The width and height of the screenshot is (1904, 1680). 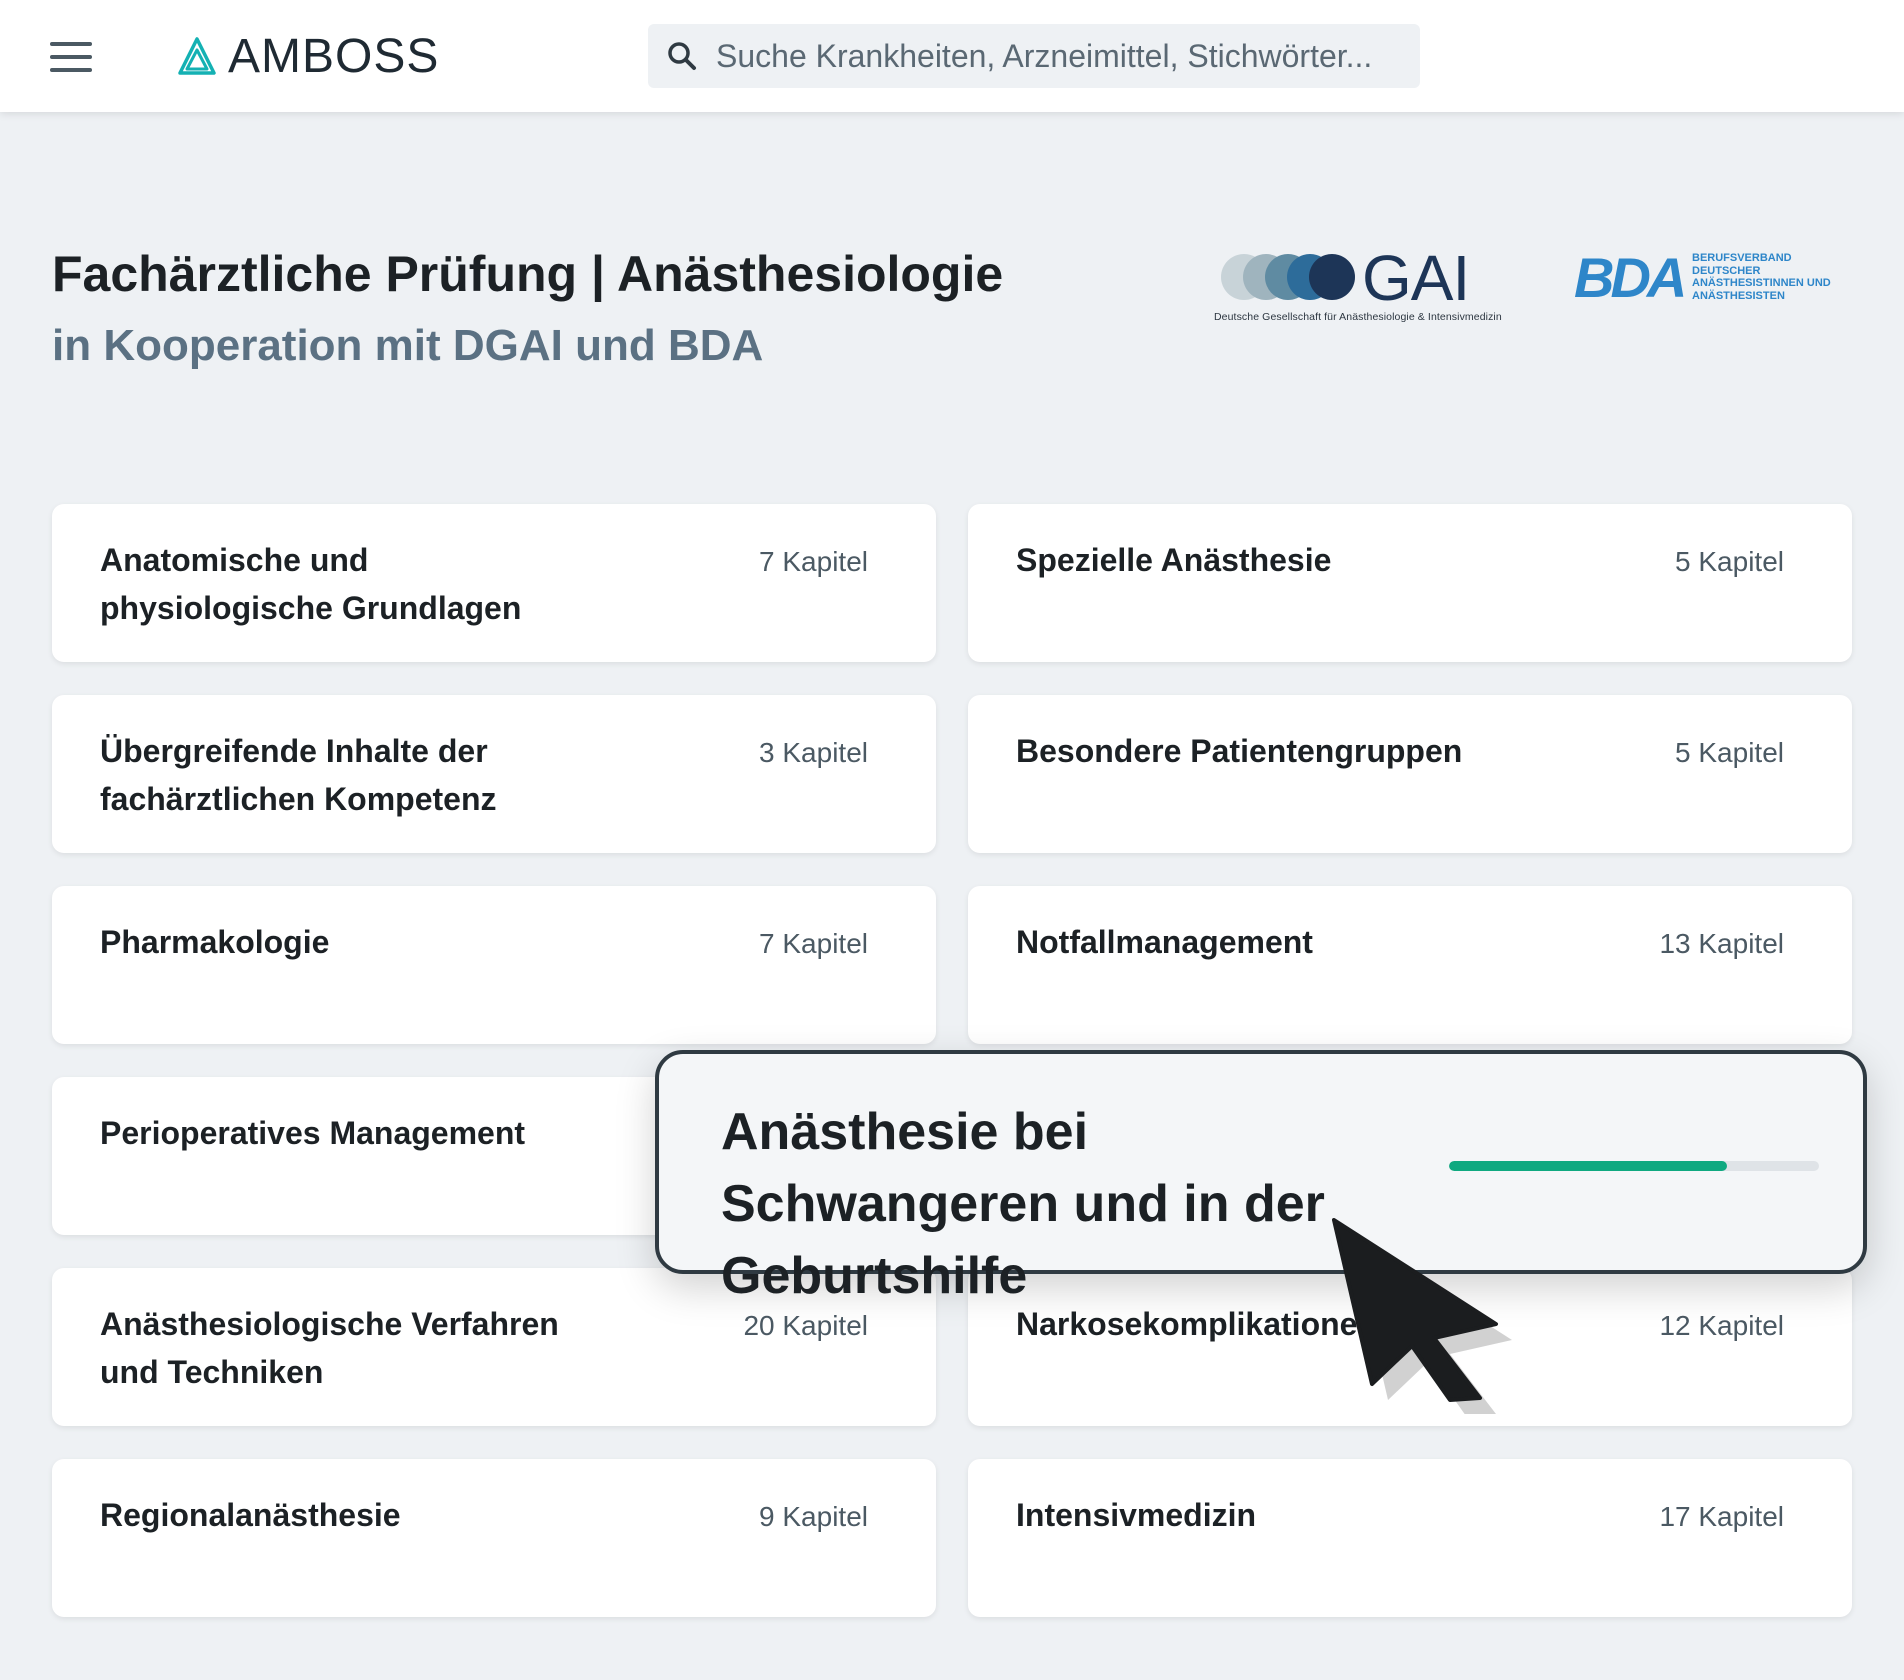 I want to click on amboss-triangle-logo-icon, so click(x=197, y=56).